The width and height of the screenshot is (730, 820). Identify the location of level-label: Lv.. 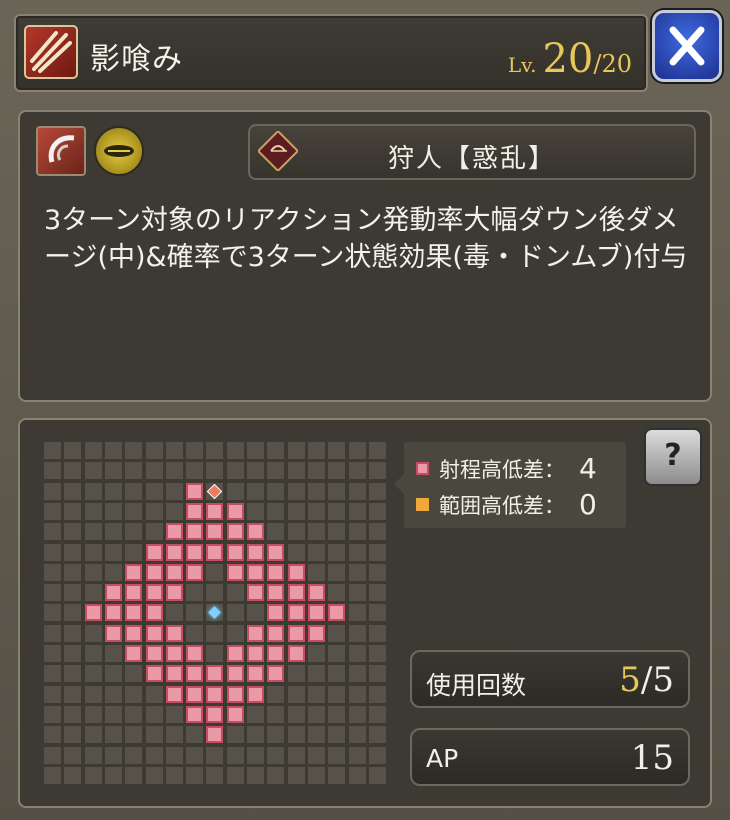
(522, 65).